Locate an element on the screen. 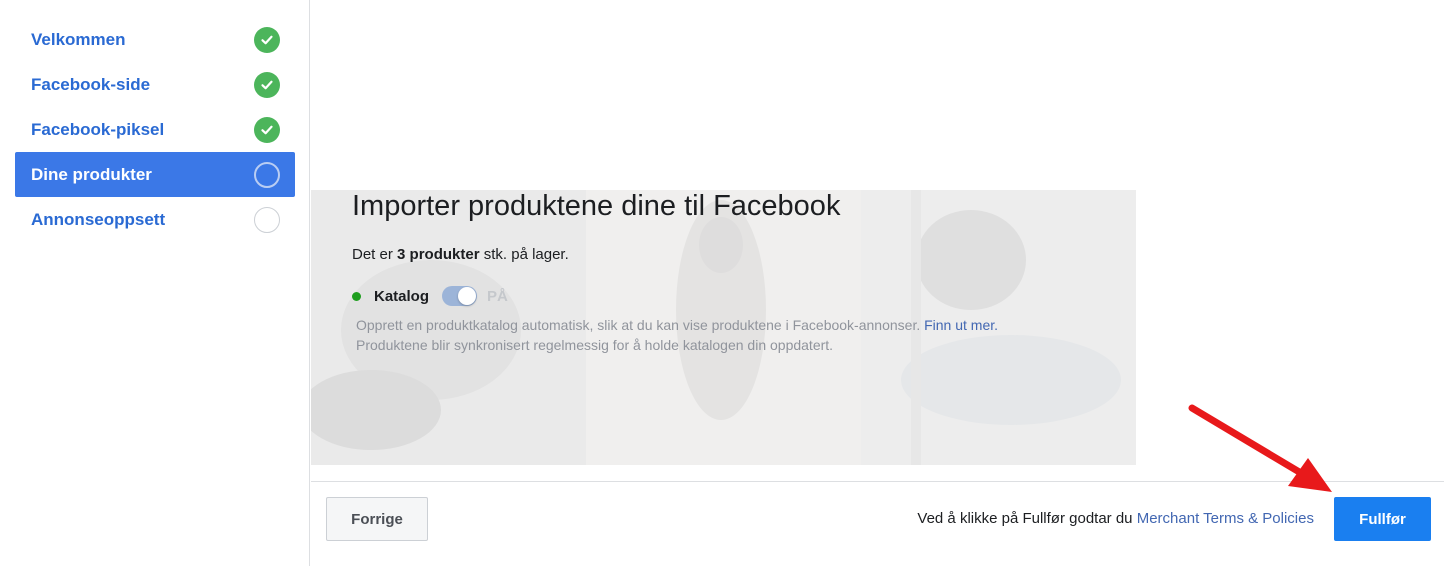  sidebar-item-dine-produkter: Dine produkter is located at coordinates (155, 174).